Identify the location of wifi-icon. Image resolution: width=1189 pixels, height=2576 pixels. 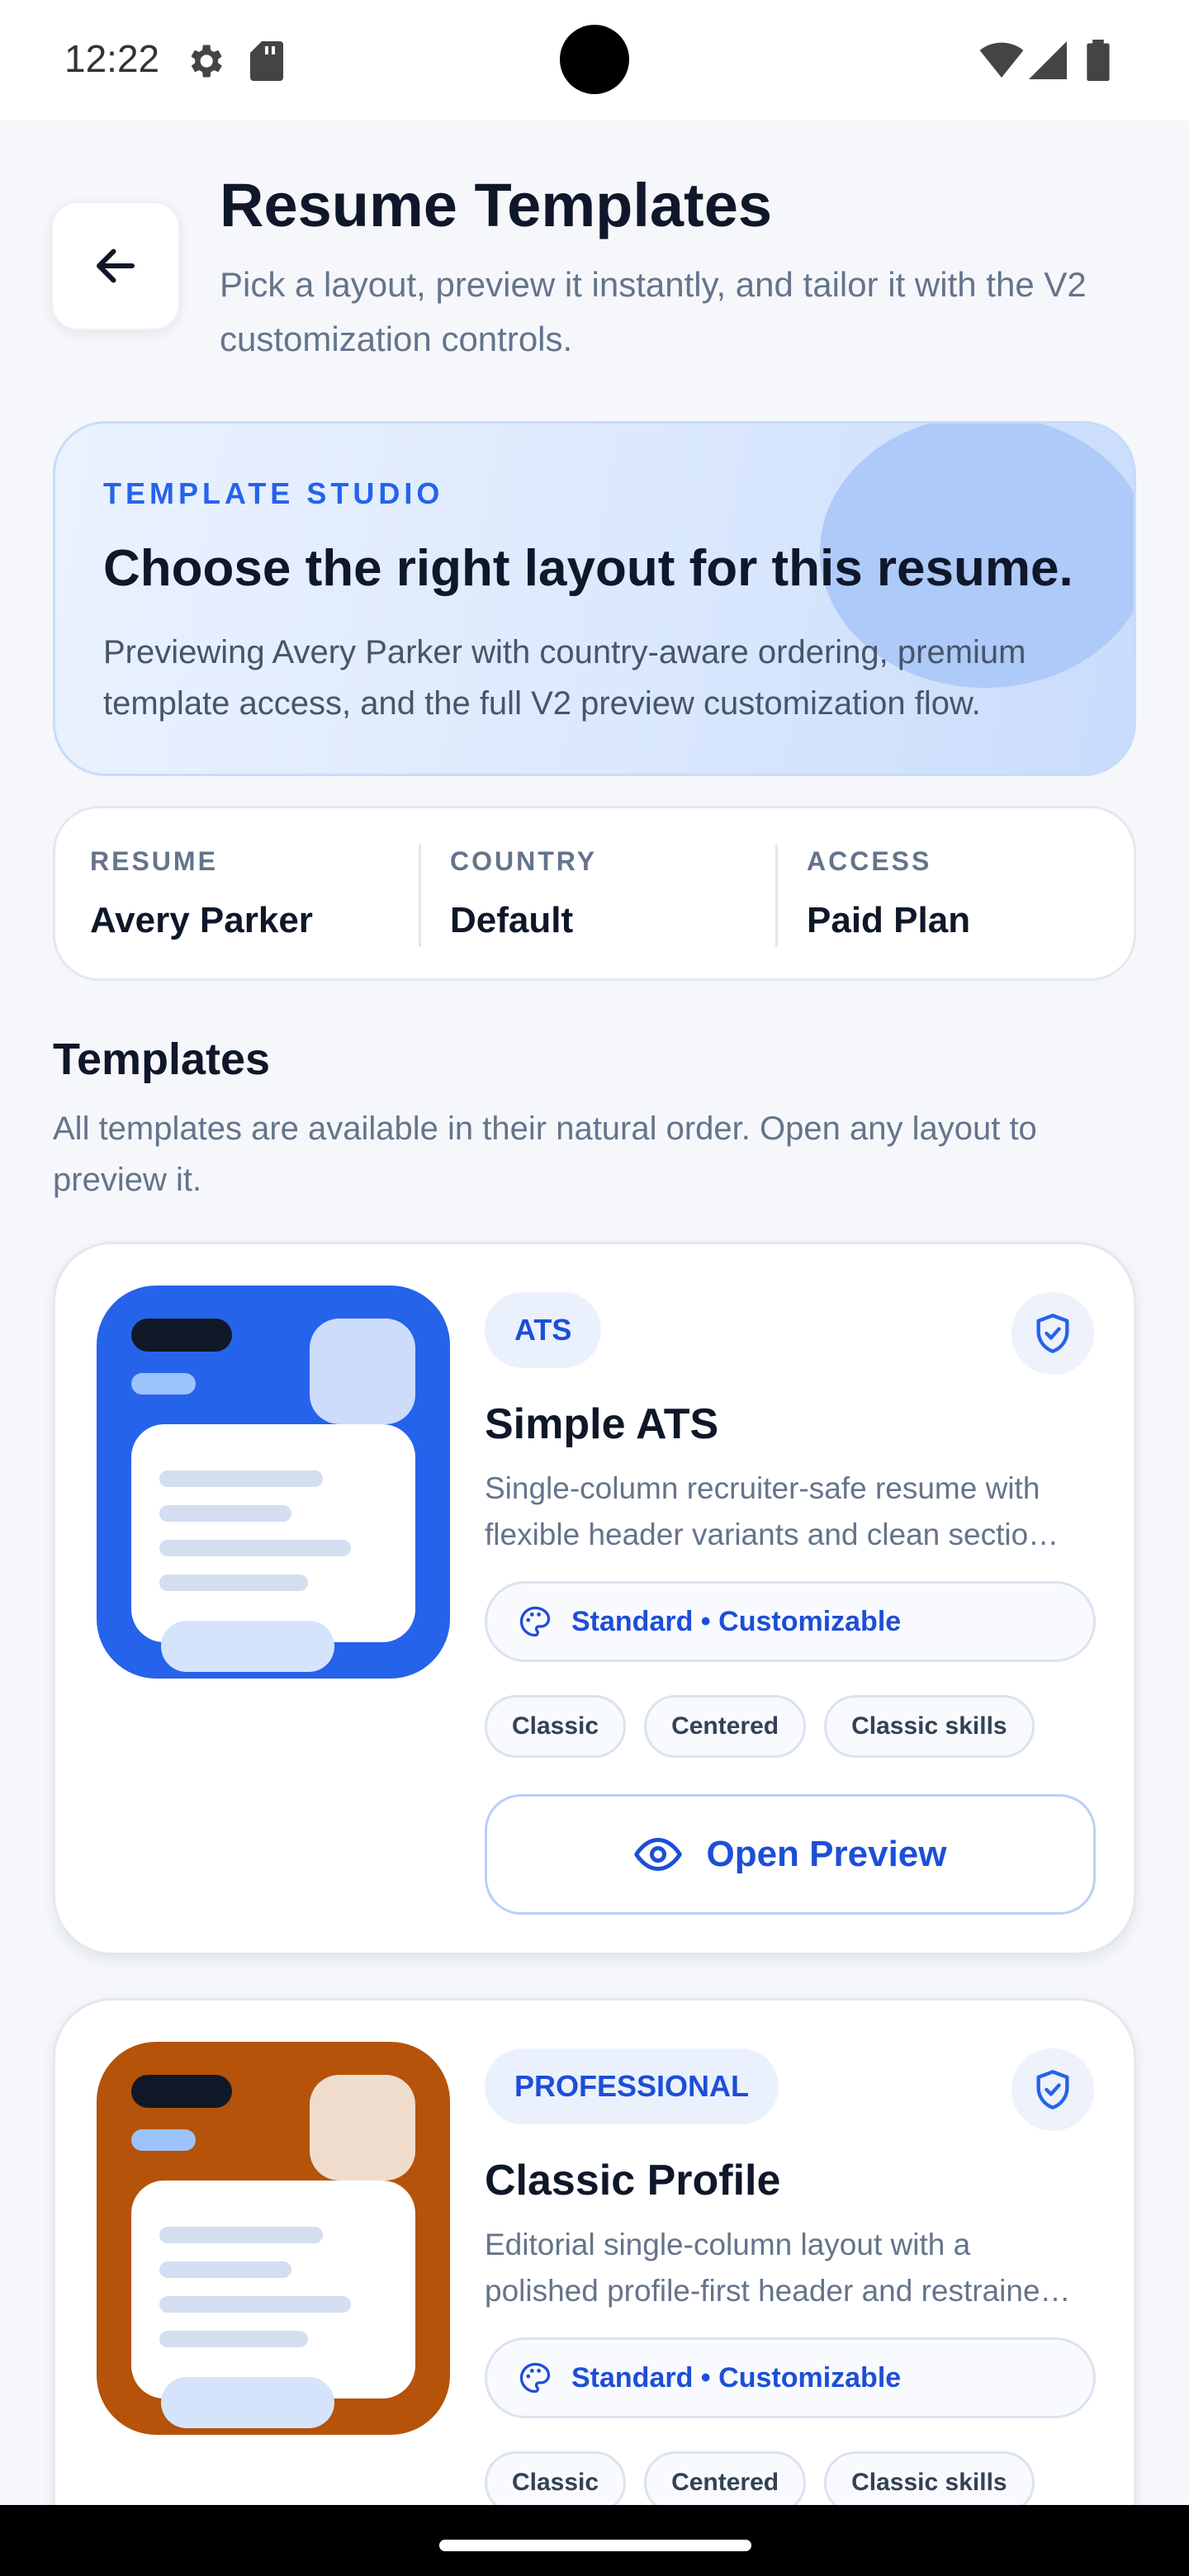
(1001, 60).